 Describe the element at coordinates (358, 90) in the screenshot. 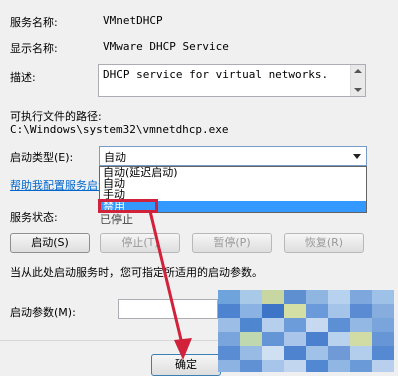

I see `scroll-down-icon` at that location.